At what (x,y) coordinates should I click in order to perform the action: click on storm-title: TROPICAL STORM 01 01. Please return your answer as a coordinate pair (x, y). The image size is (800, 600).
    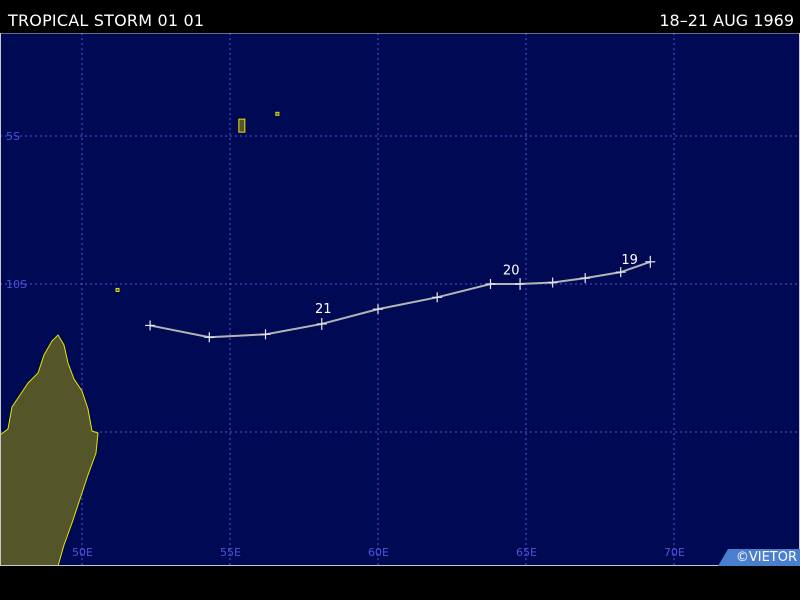
    Looking at the image, I should click on (106, 20).